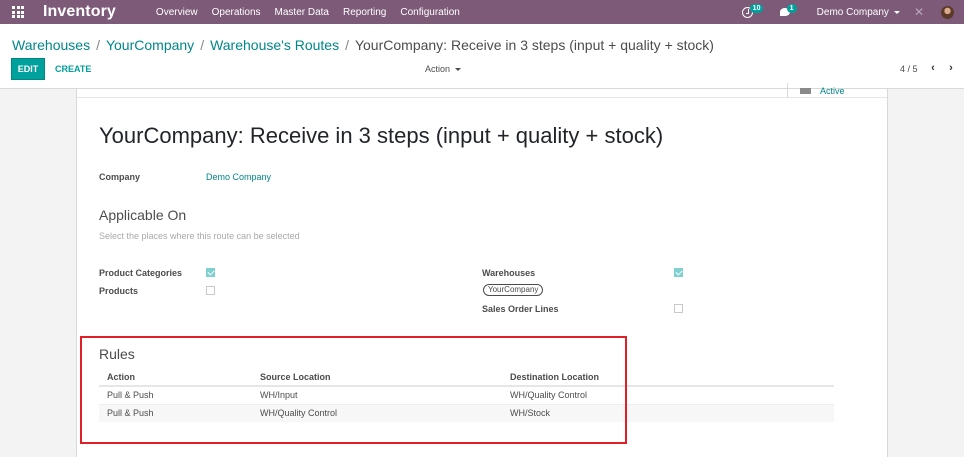  What do you see at coordinates (150, 45) in the screenshot?
I see `breadcrumb-yourcompany: YourCompany` at bounding box center [150, 45].